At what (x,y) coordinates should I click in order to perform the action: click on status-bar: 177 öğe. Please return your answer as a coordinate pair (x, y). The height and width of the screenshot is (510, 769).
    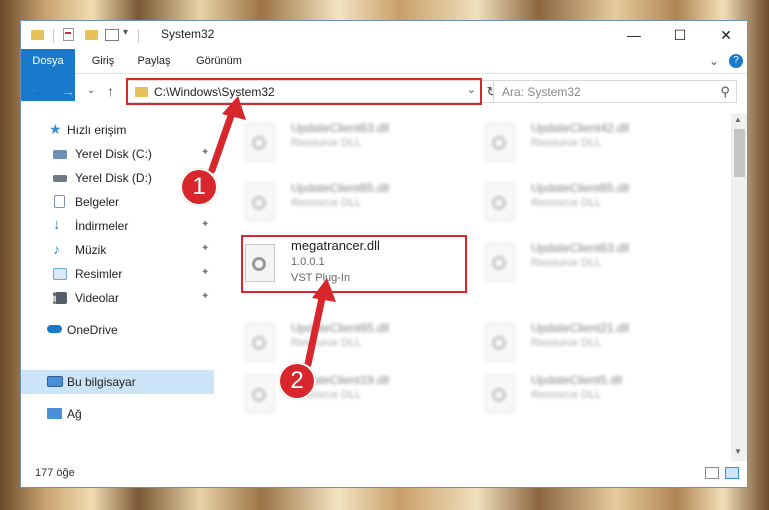
    Looking at the image, I should click on (384, 474).